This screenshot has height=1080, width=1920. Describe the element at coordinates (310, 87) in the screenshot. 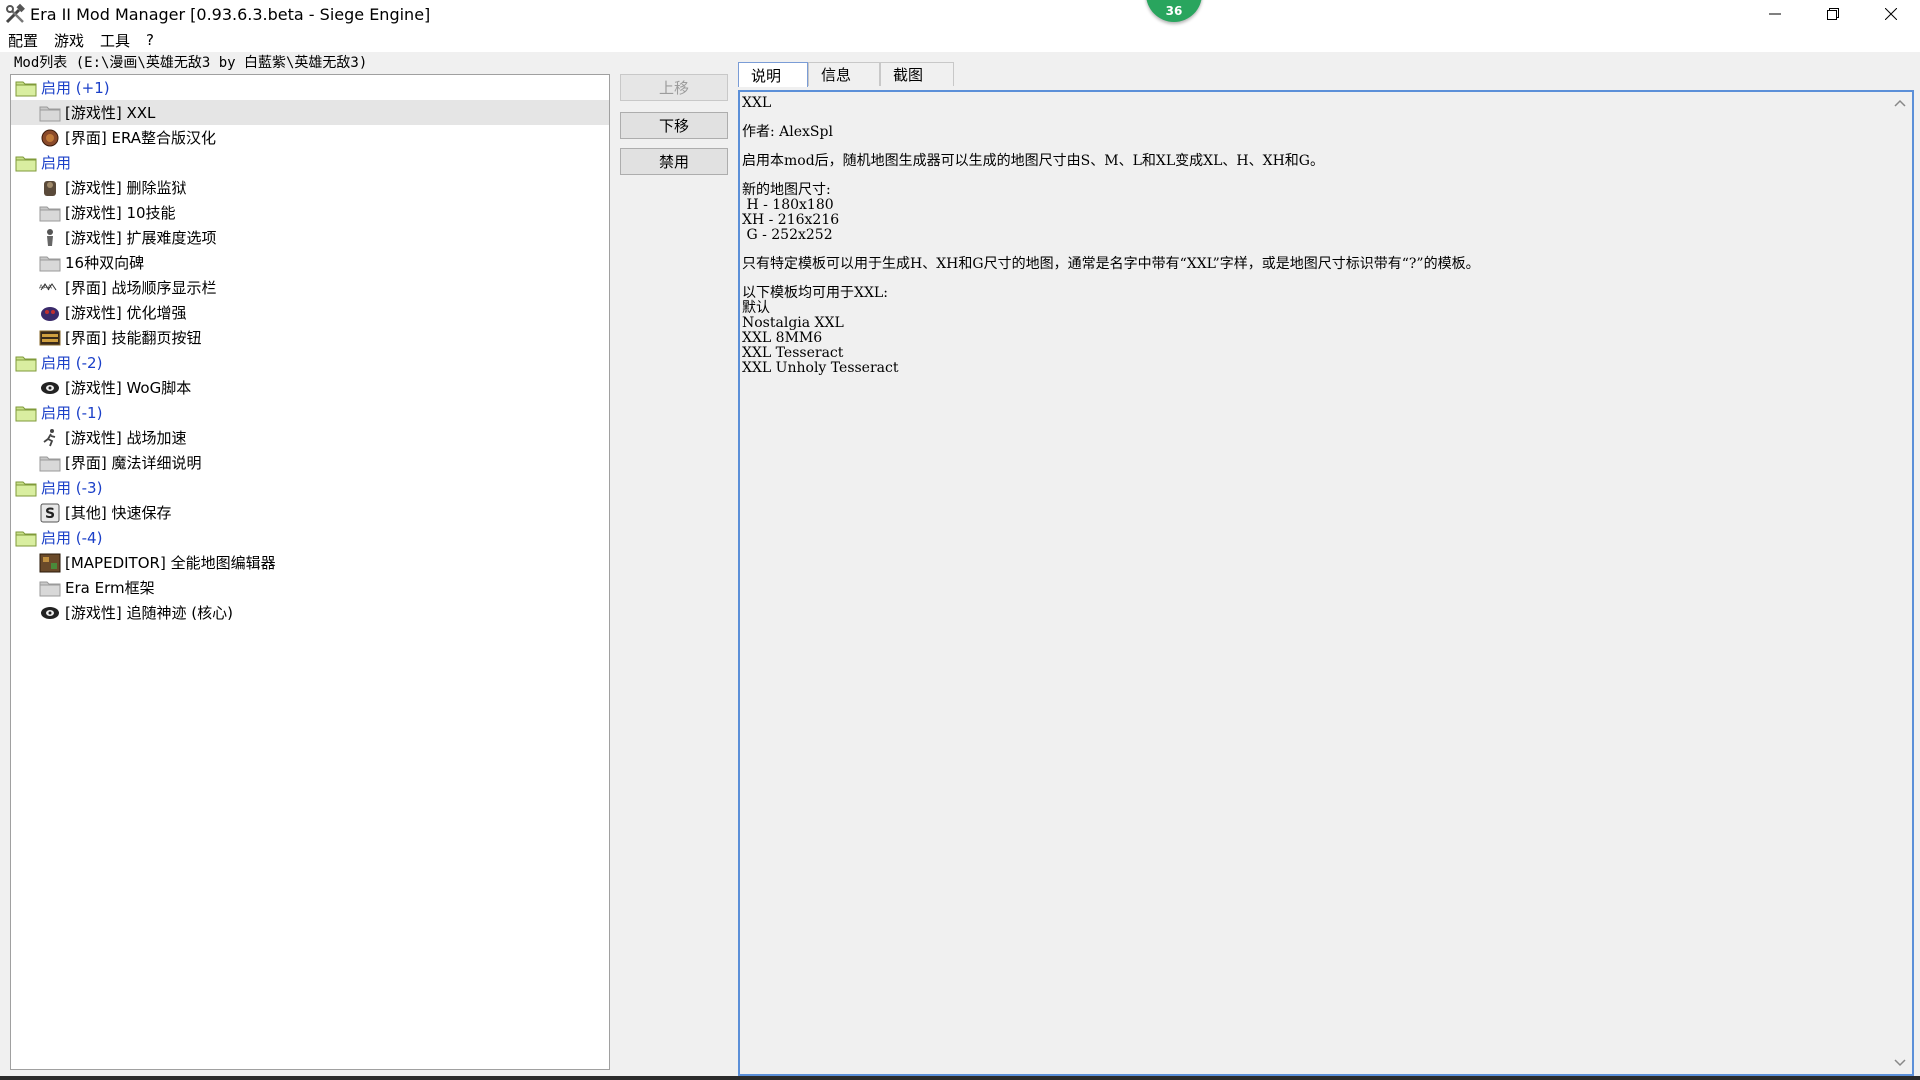

I see `tree-group: 启用 (+1)` at that location.